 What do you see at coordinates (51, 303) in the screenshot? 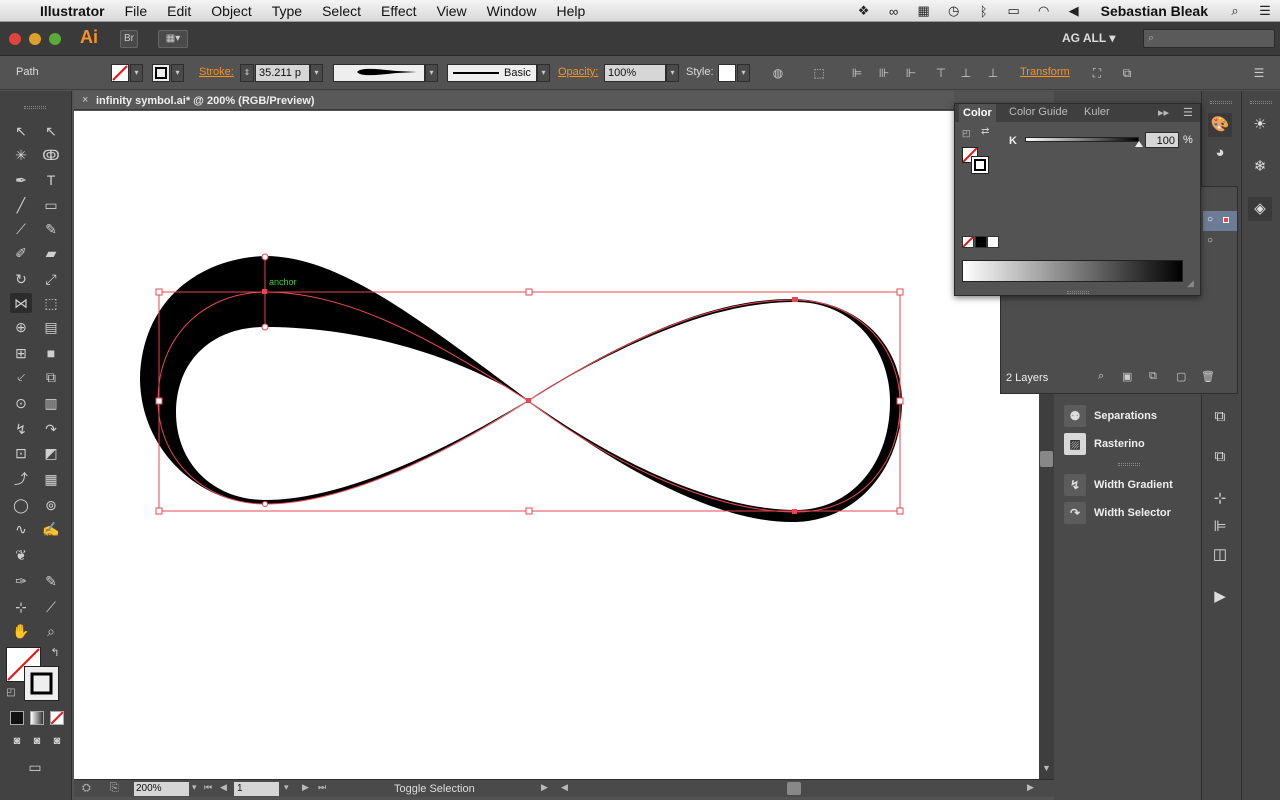
I see `free-transform-tool-icon: ⬚` at bounding box center [51, 303].